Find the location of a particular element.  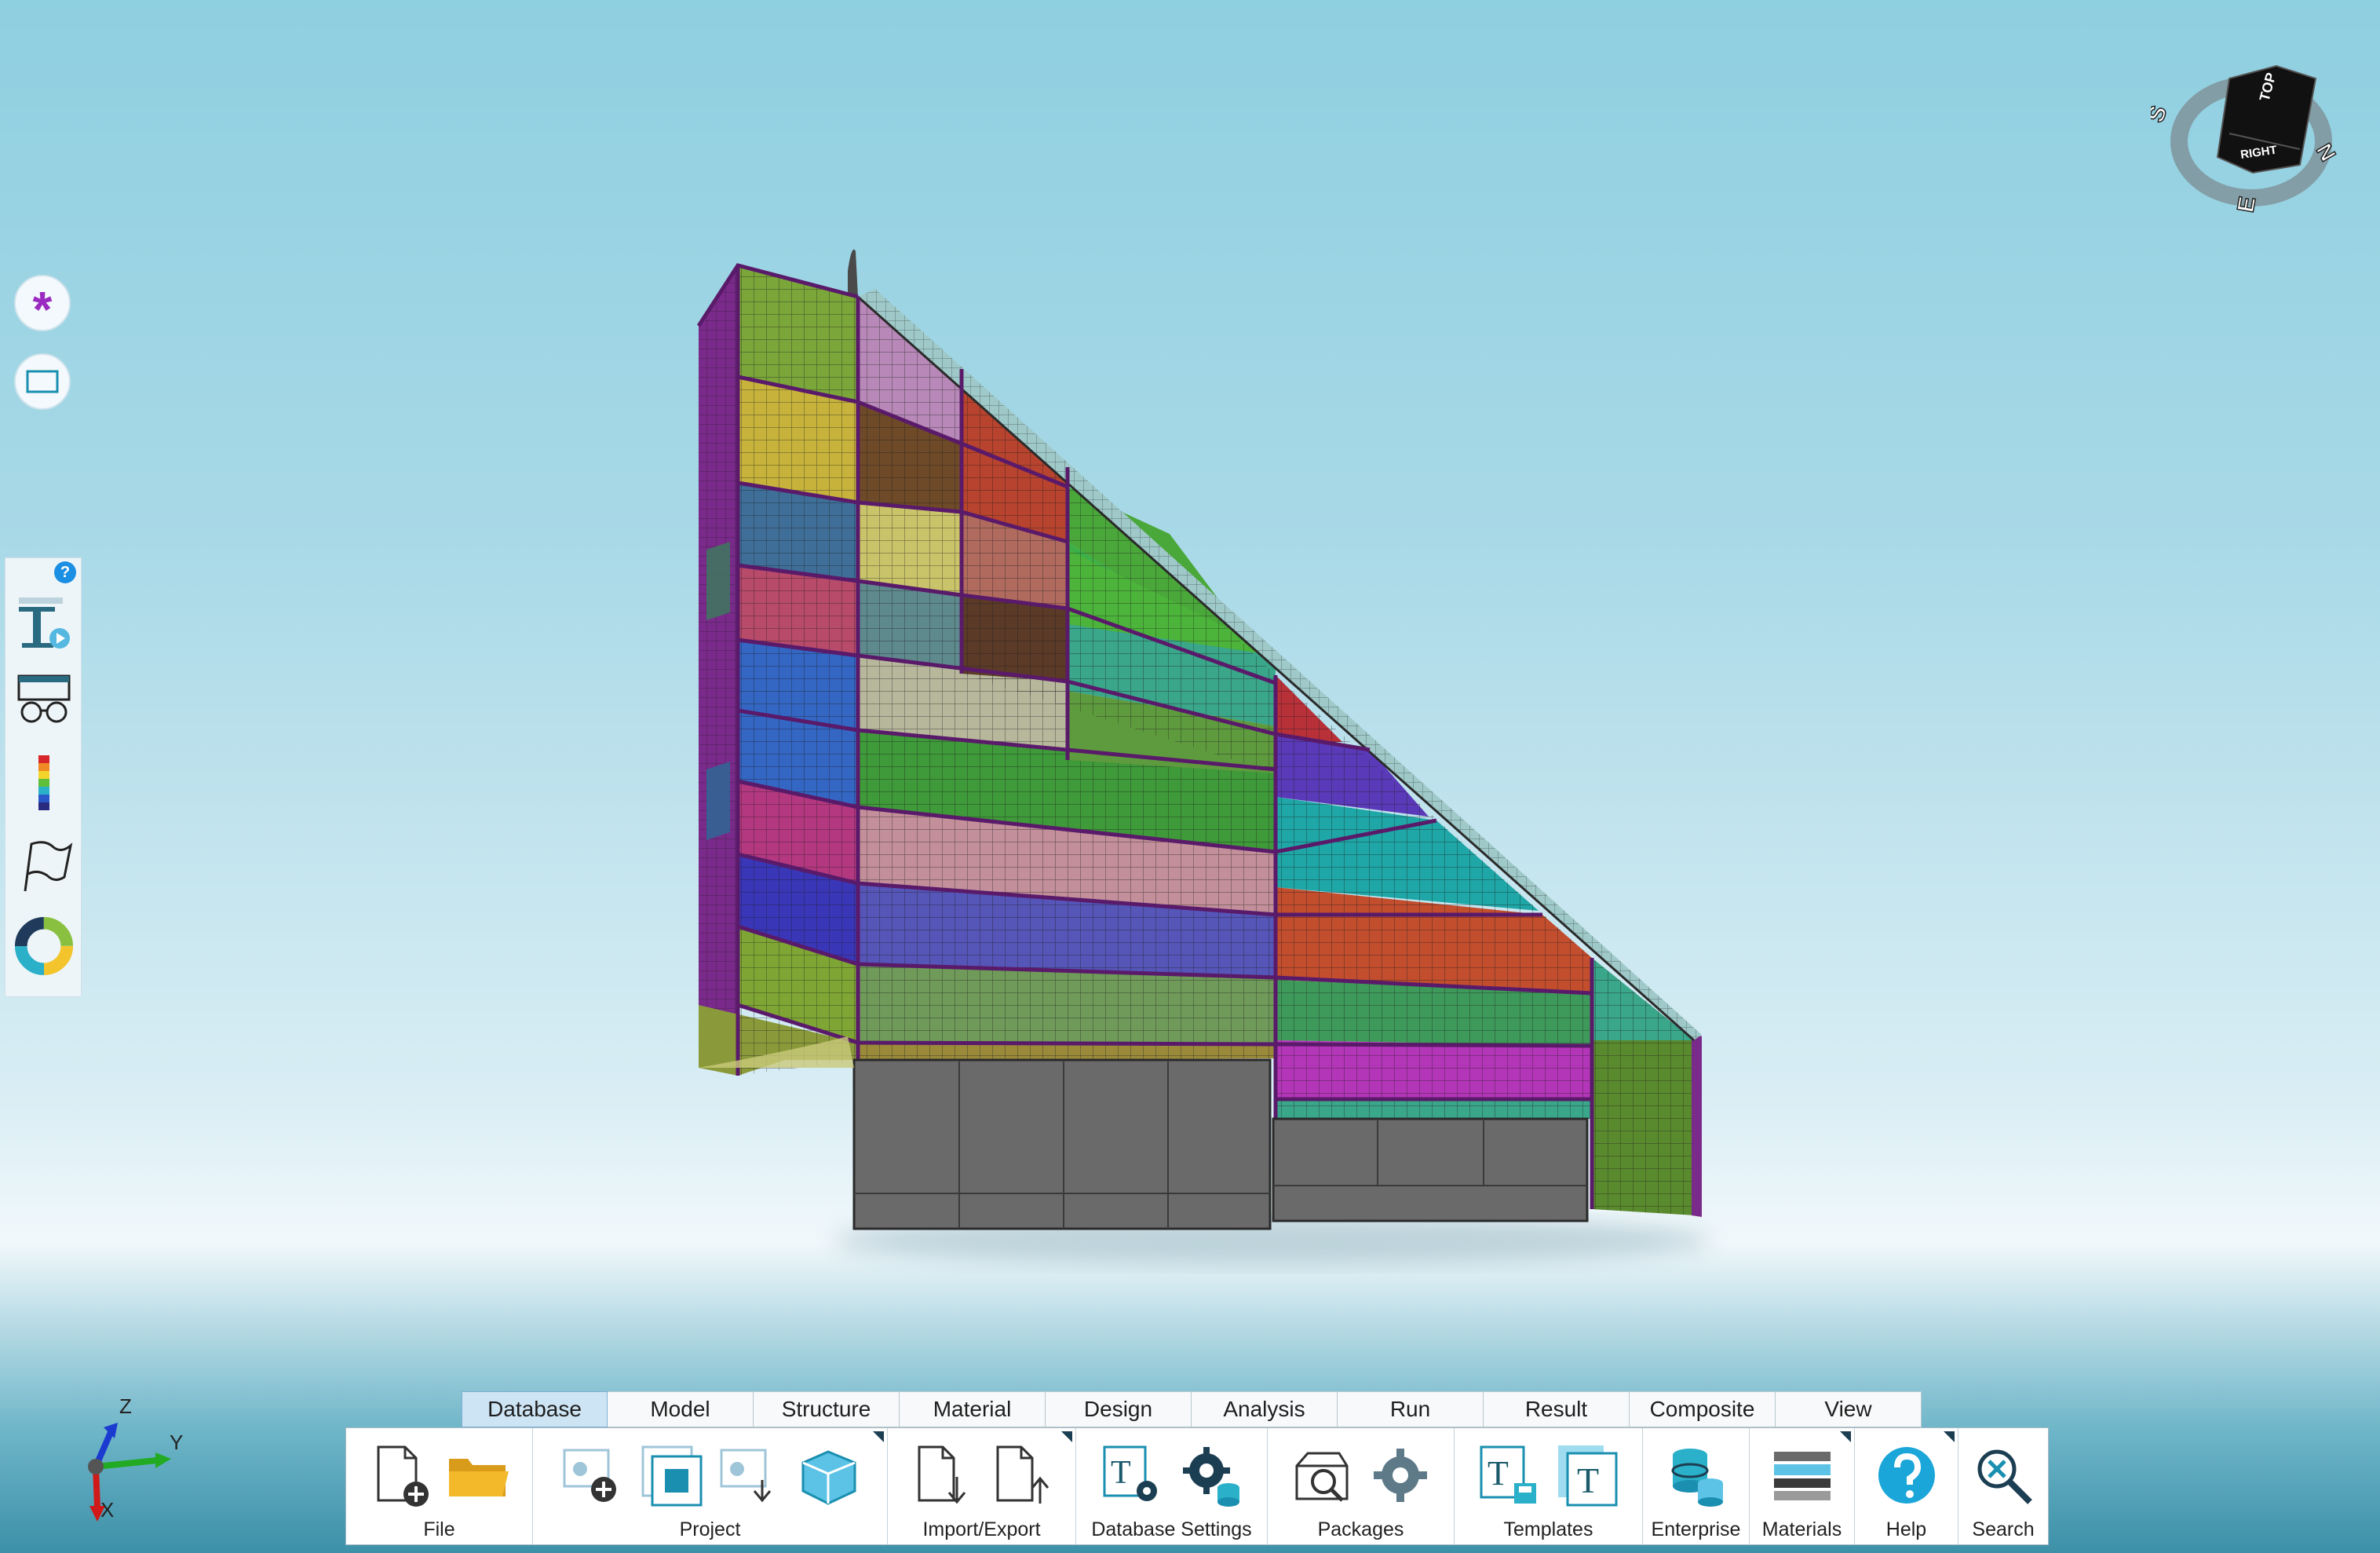

database-text-settings-button: T is located at coordinates (1132, 1476).